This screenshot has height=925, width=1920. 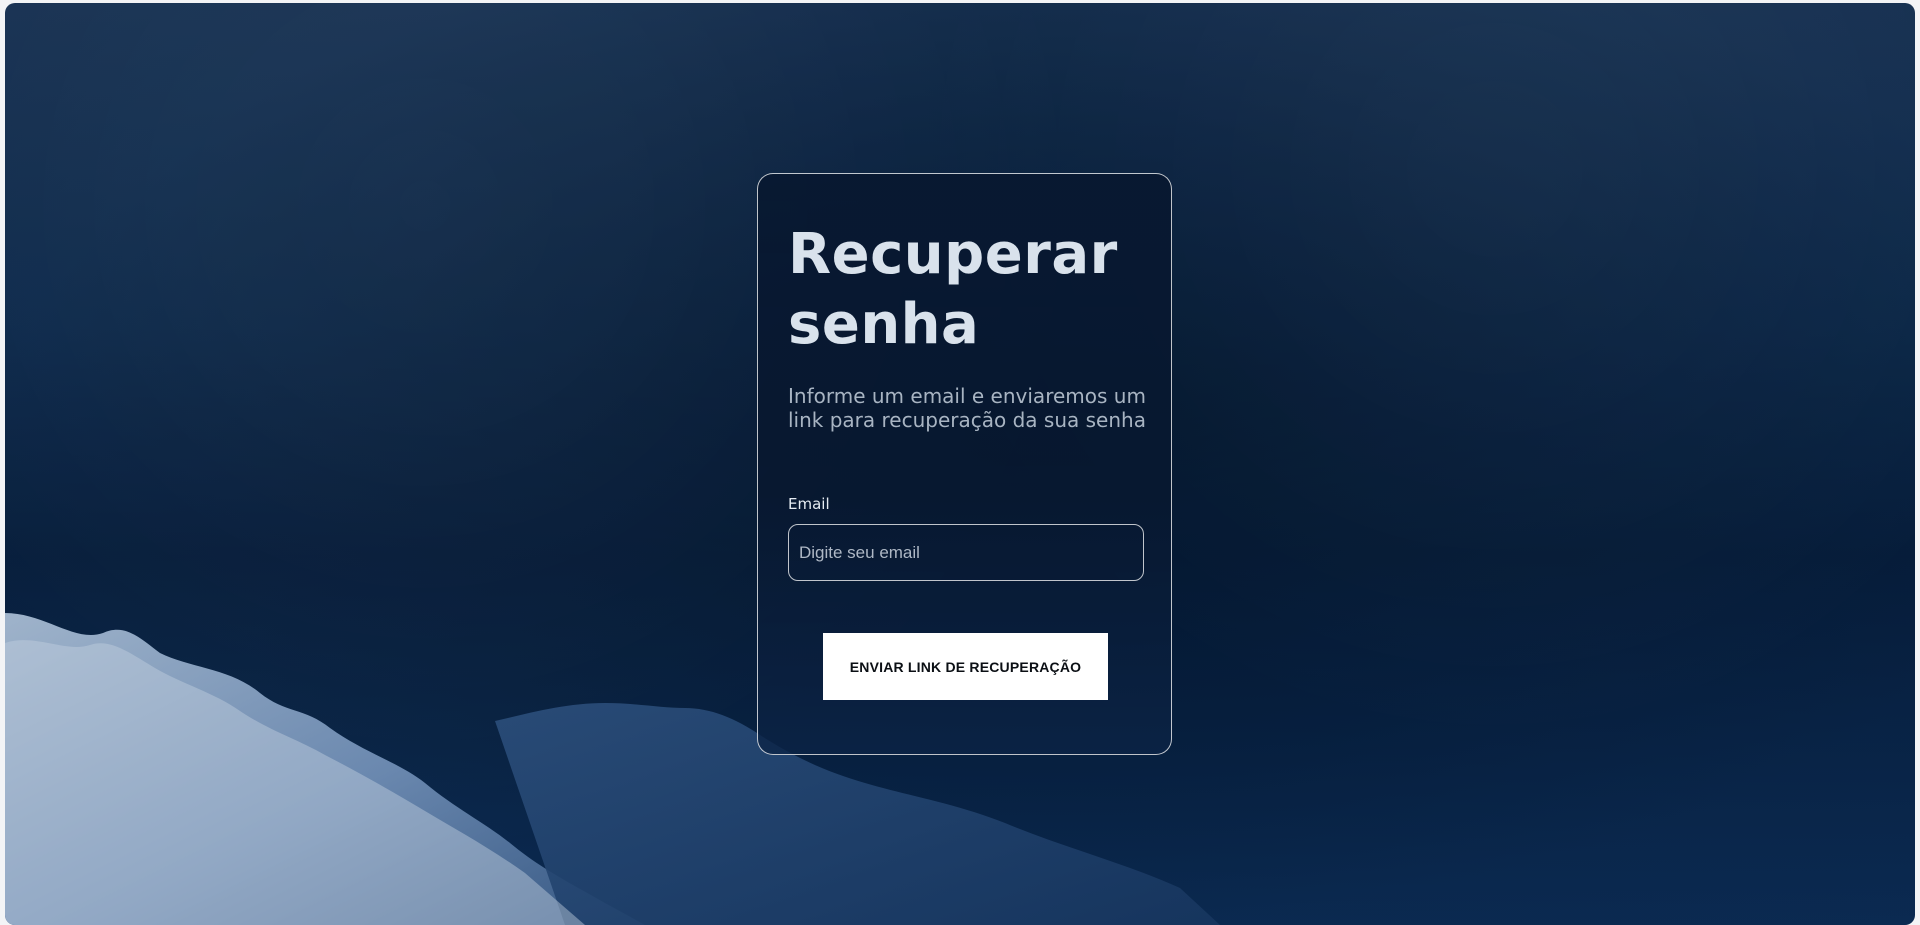 What do you see at coordinates (966, 552) in the screenshot?
I see `email-input` at bounding box center [966, 552].